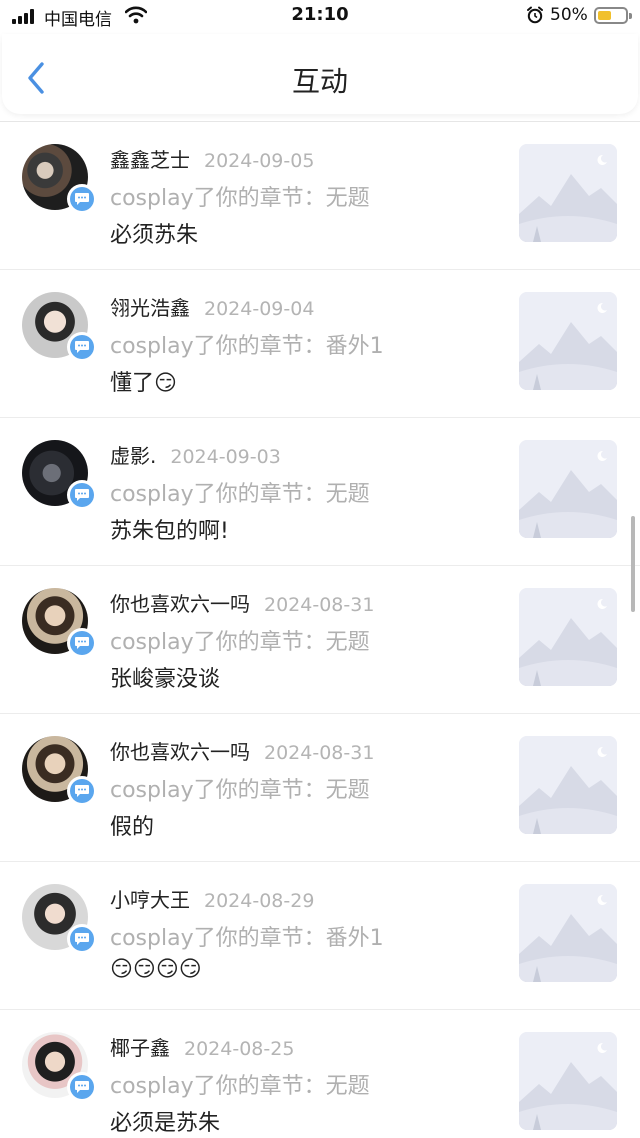 This screenshot has height=1138, width=640. I want to click on list-item: 椰子鑫 2024-08-25 cosplay了你的章节：无题 必须是苏朱, so click(320, 1074).